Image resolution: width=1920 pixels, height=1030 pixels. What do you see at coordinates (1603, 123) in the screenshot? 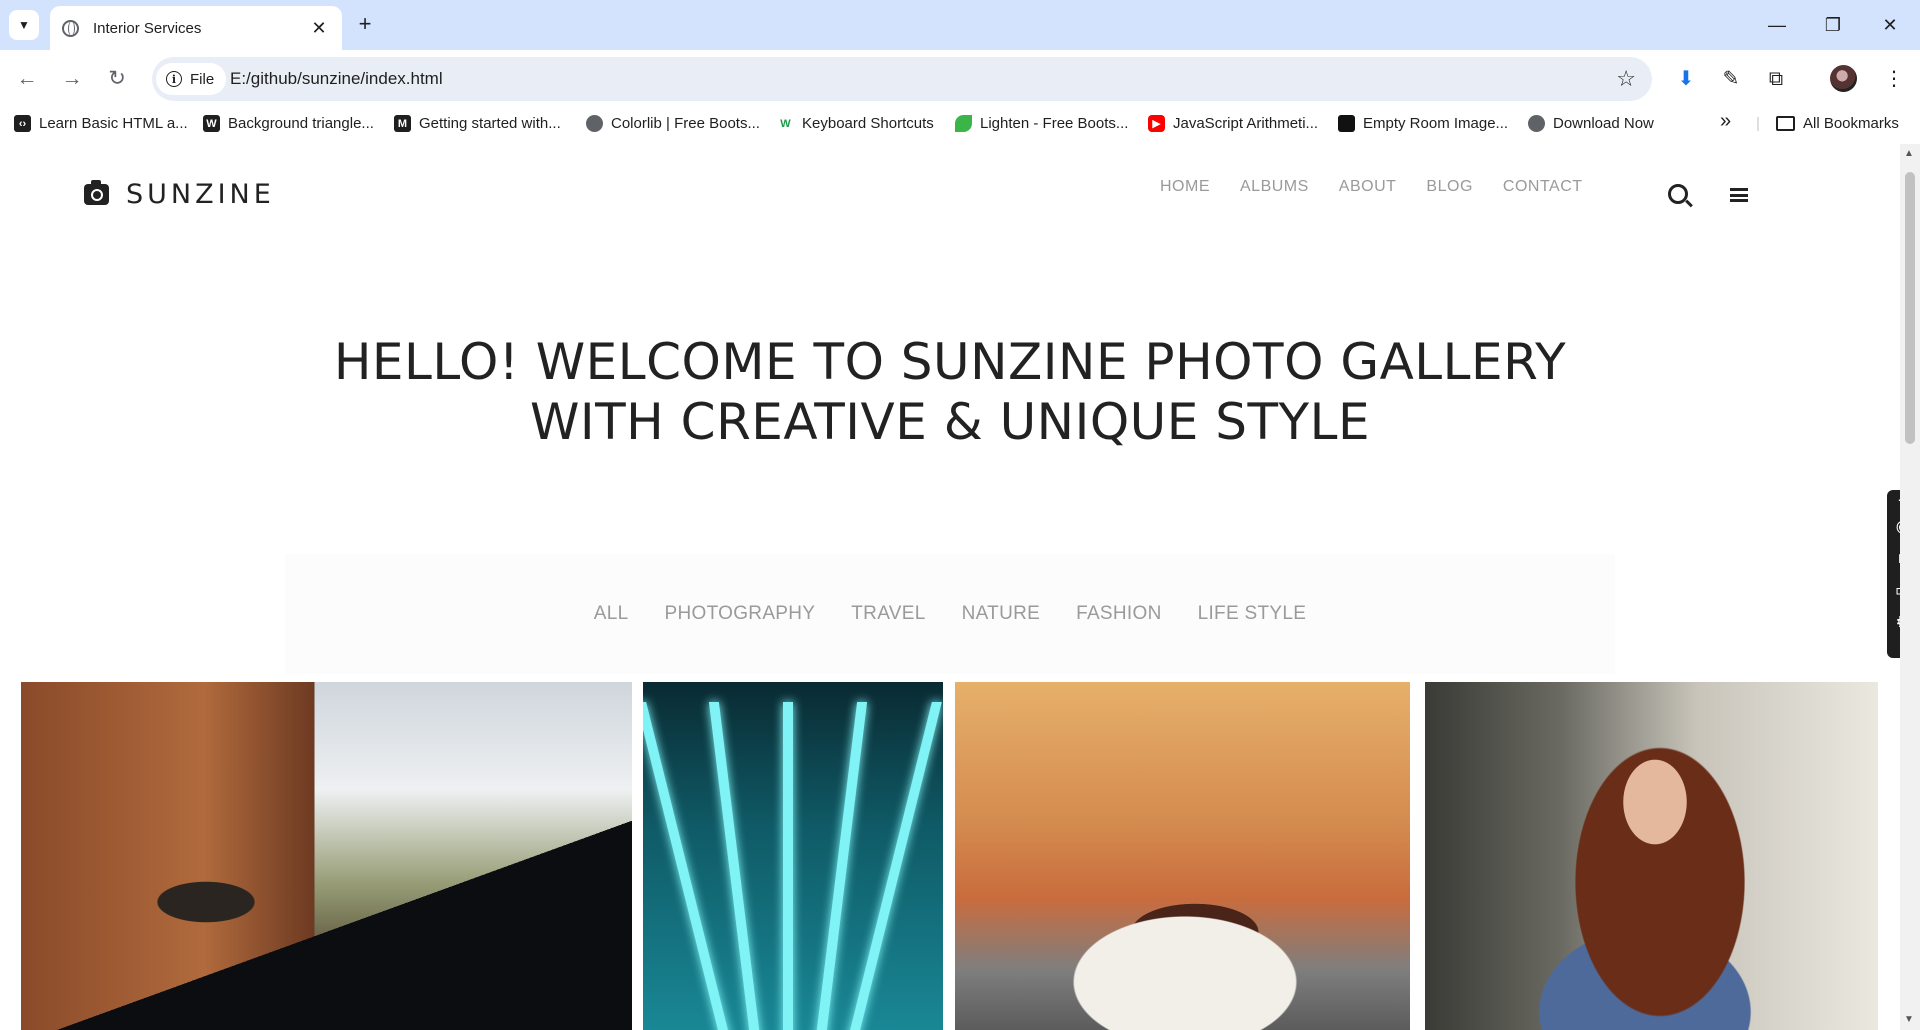
I see `bookmark-label: Download Now` at bounding box center [1603, 123].